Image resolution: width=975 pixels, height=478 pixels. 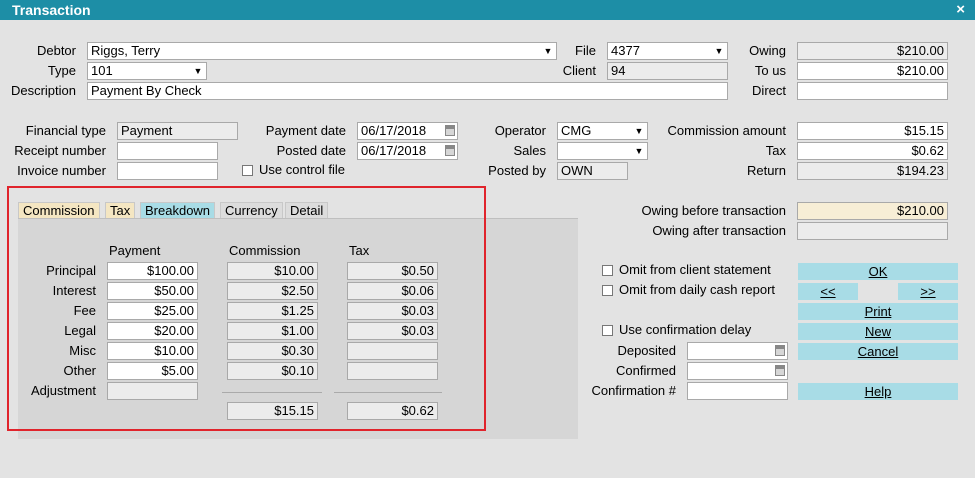 What do you see at coordinates (147, 71) in the screenshot?
I see `type-select: 101 ▼` at bounding box center [147, 71].